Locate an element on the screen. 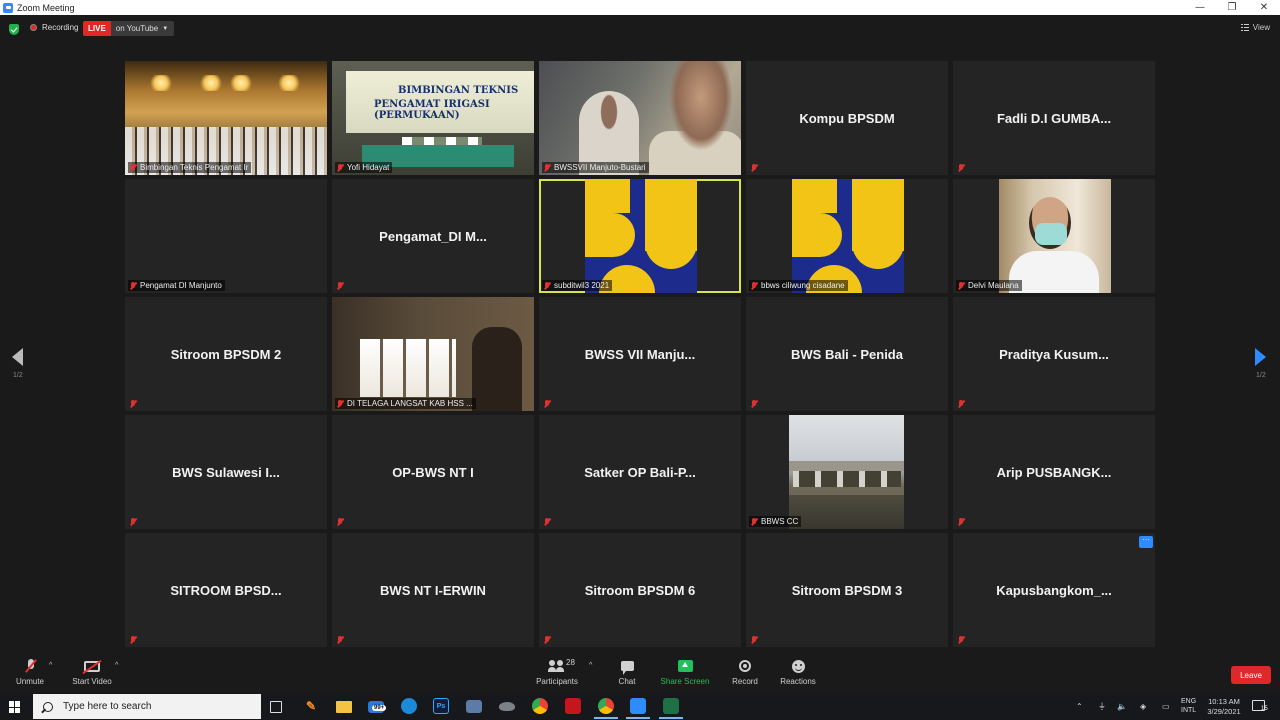  restore-button: ❐ is located at coordinates (1232, 7).